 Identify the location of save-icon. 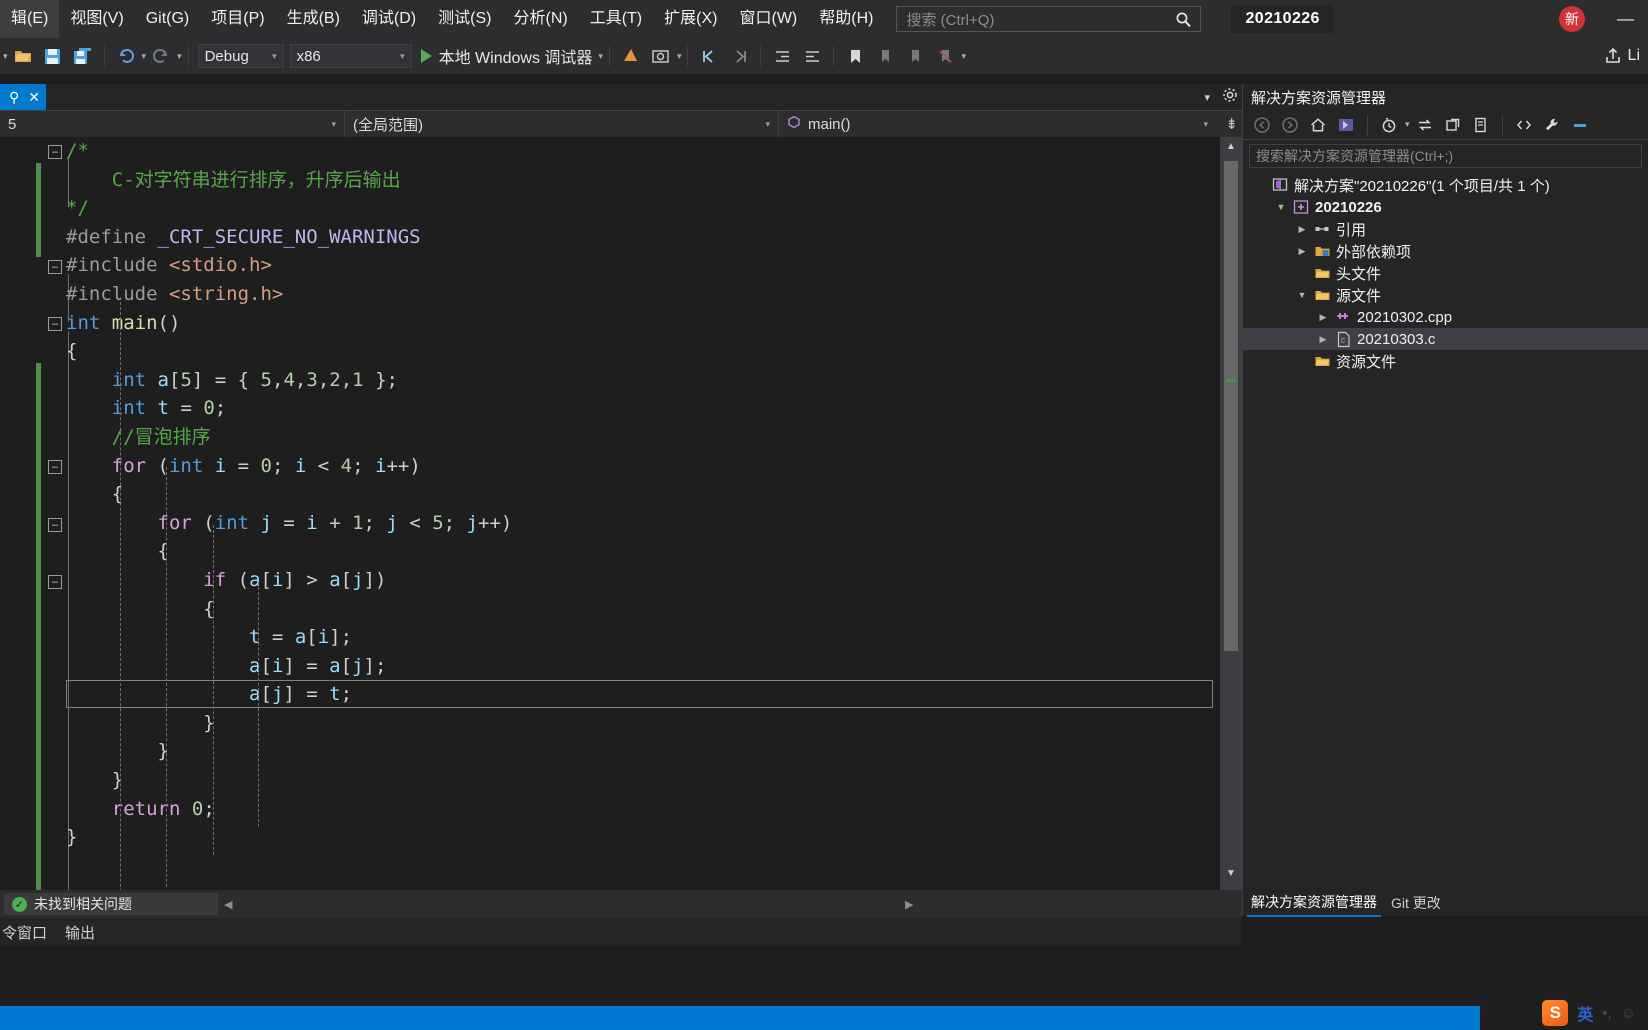
(53, 56).